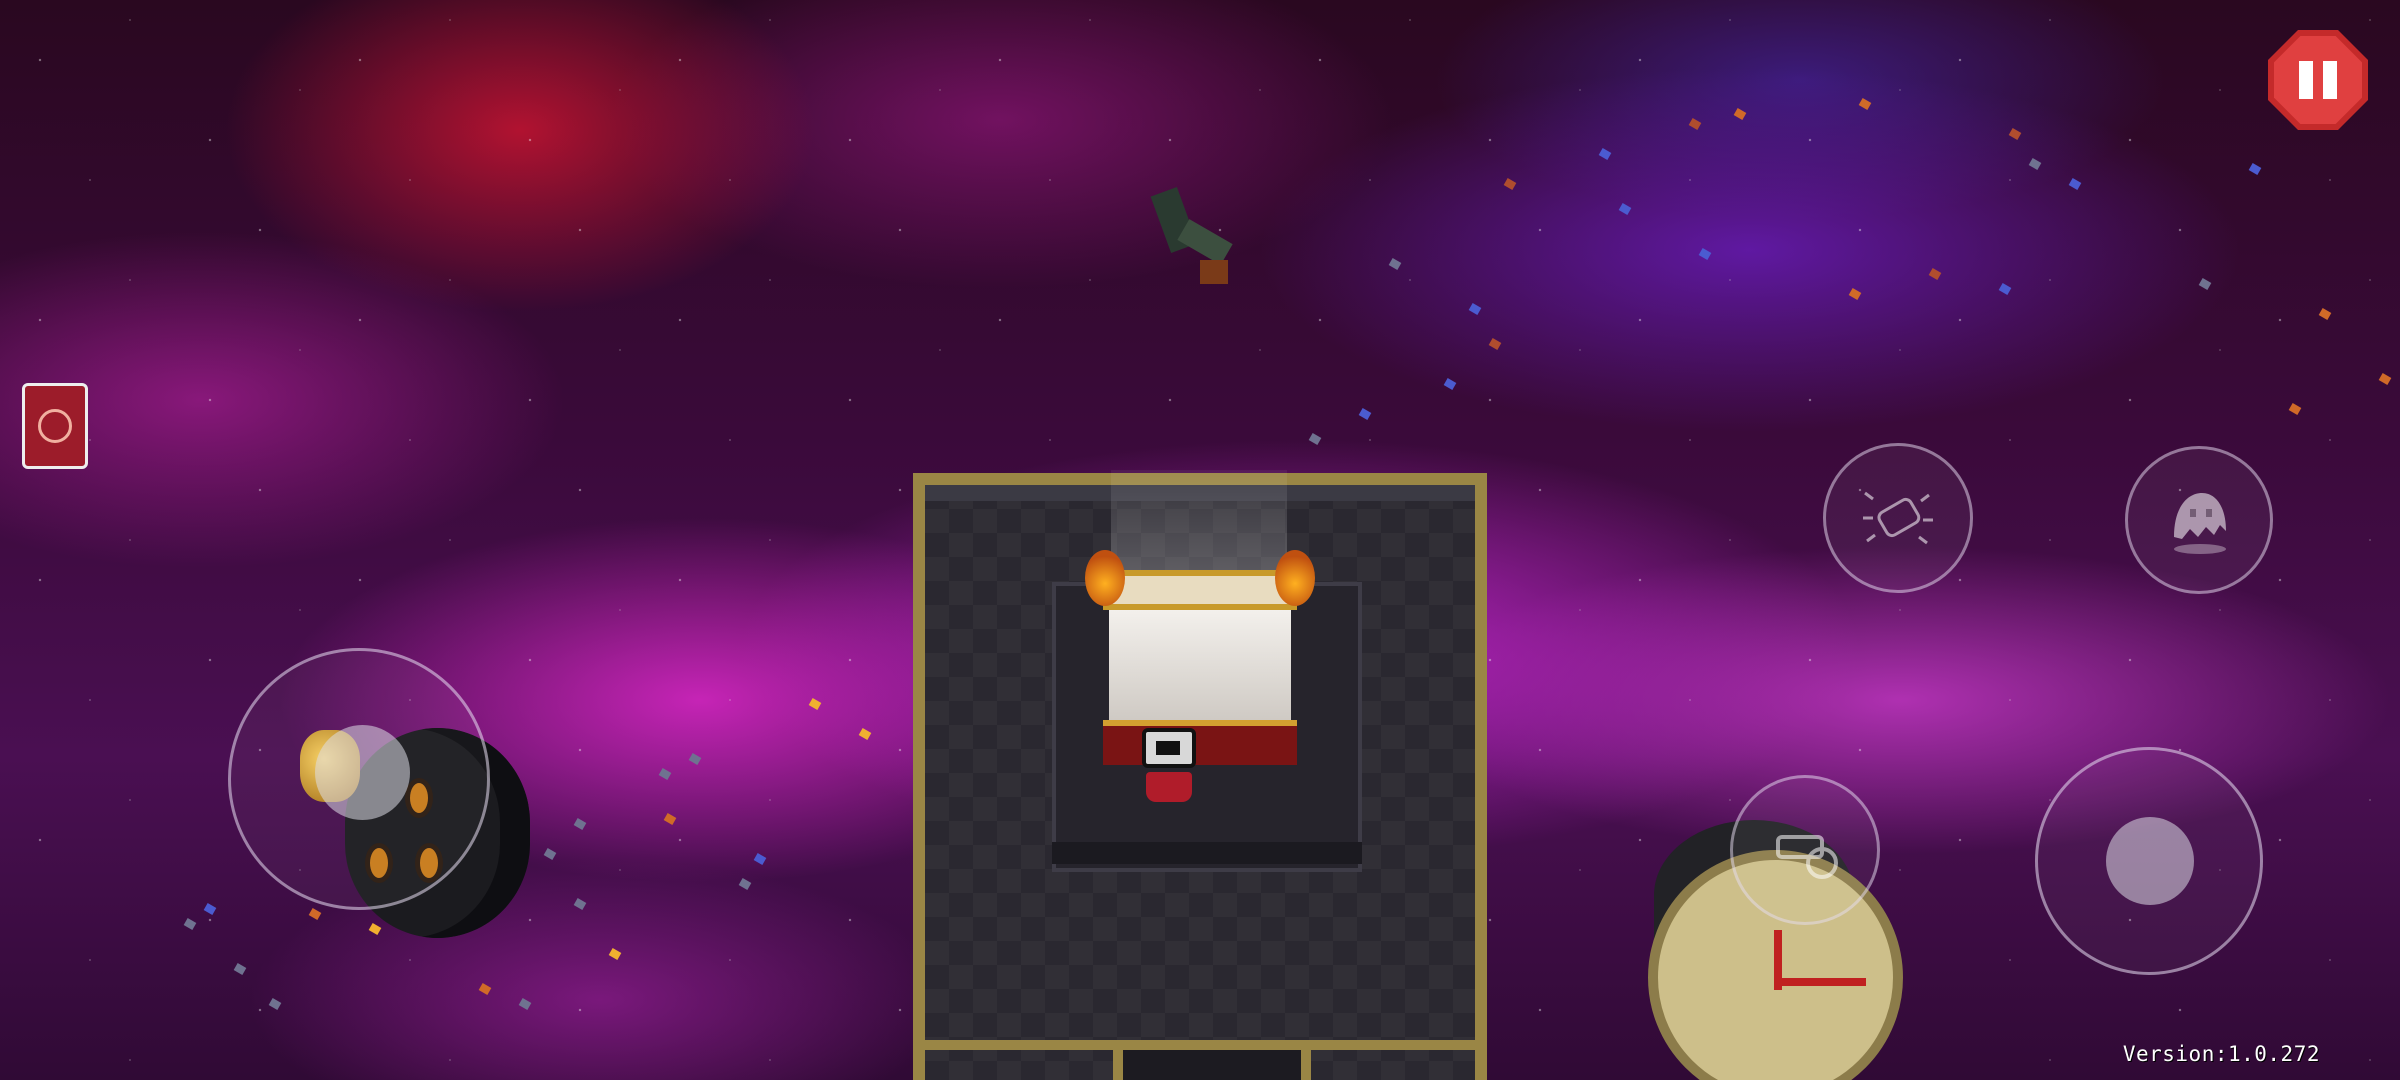 Image resolution: width=2400 pixels, height=1080 pixels. What do you see at coordinates (362, 772) in the screenshot?
I see `move-joystick-knob` at bounding box center [362, 772].